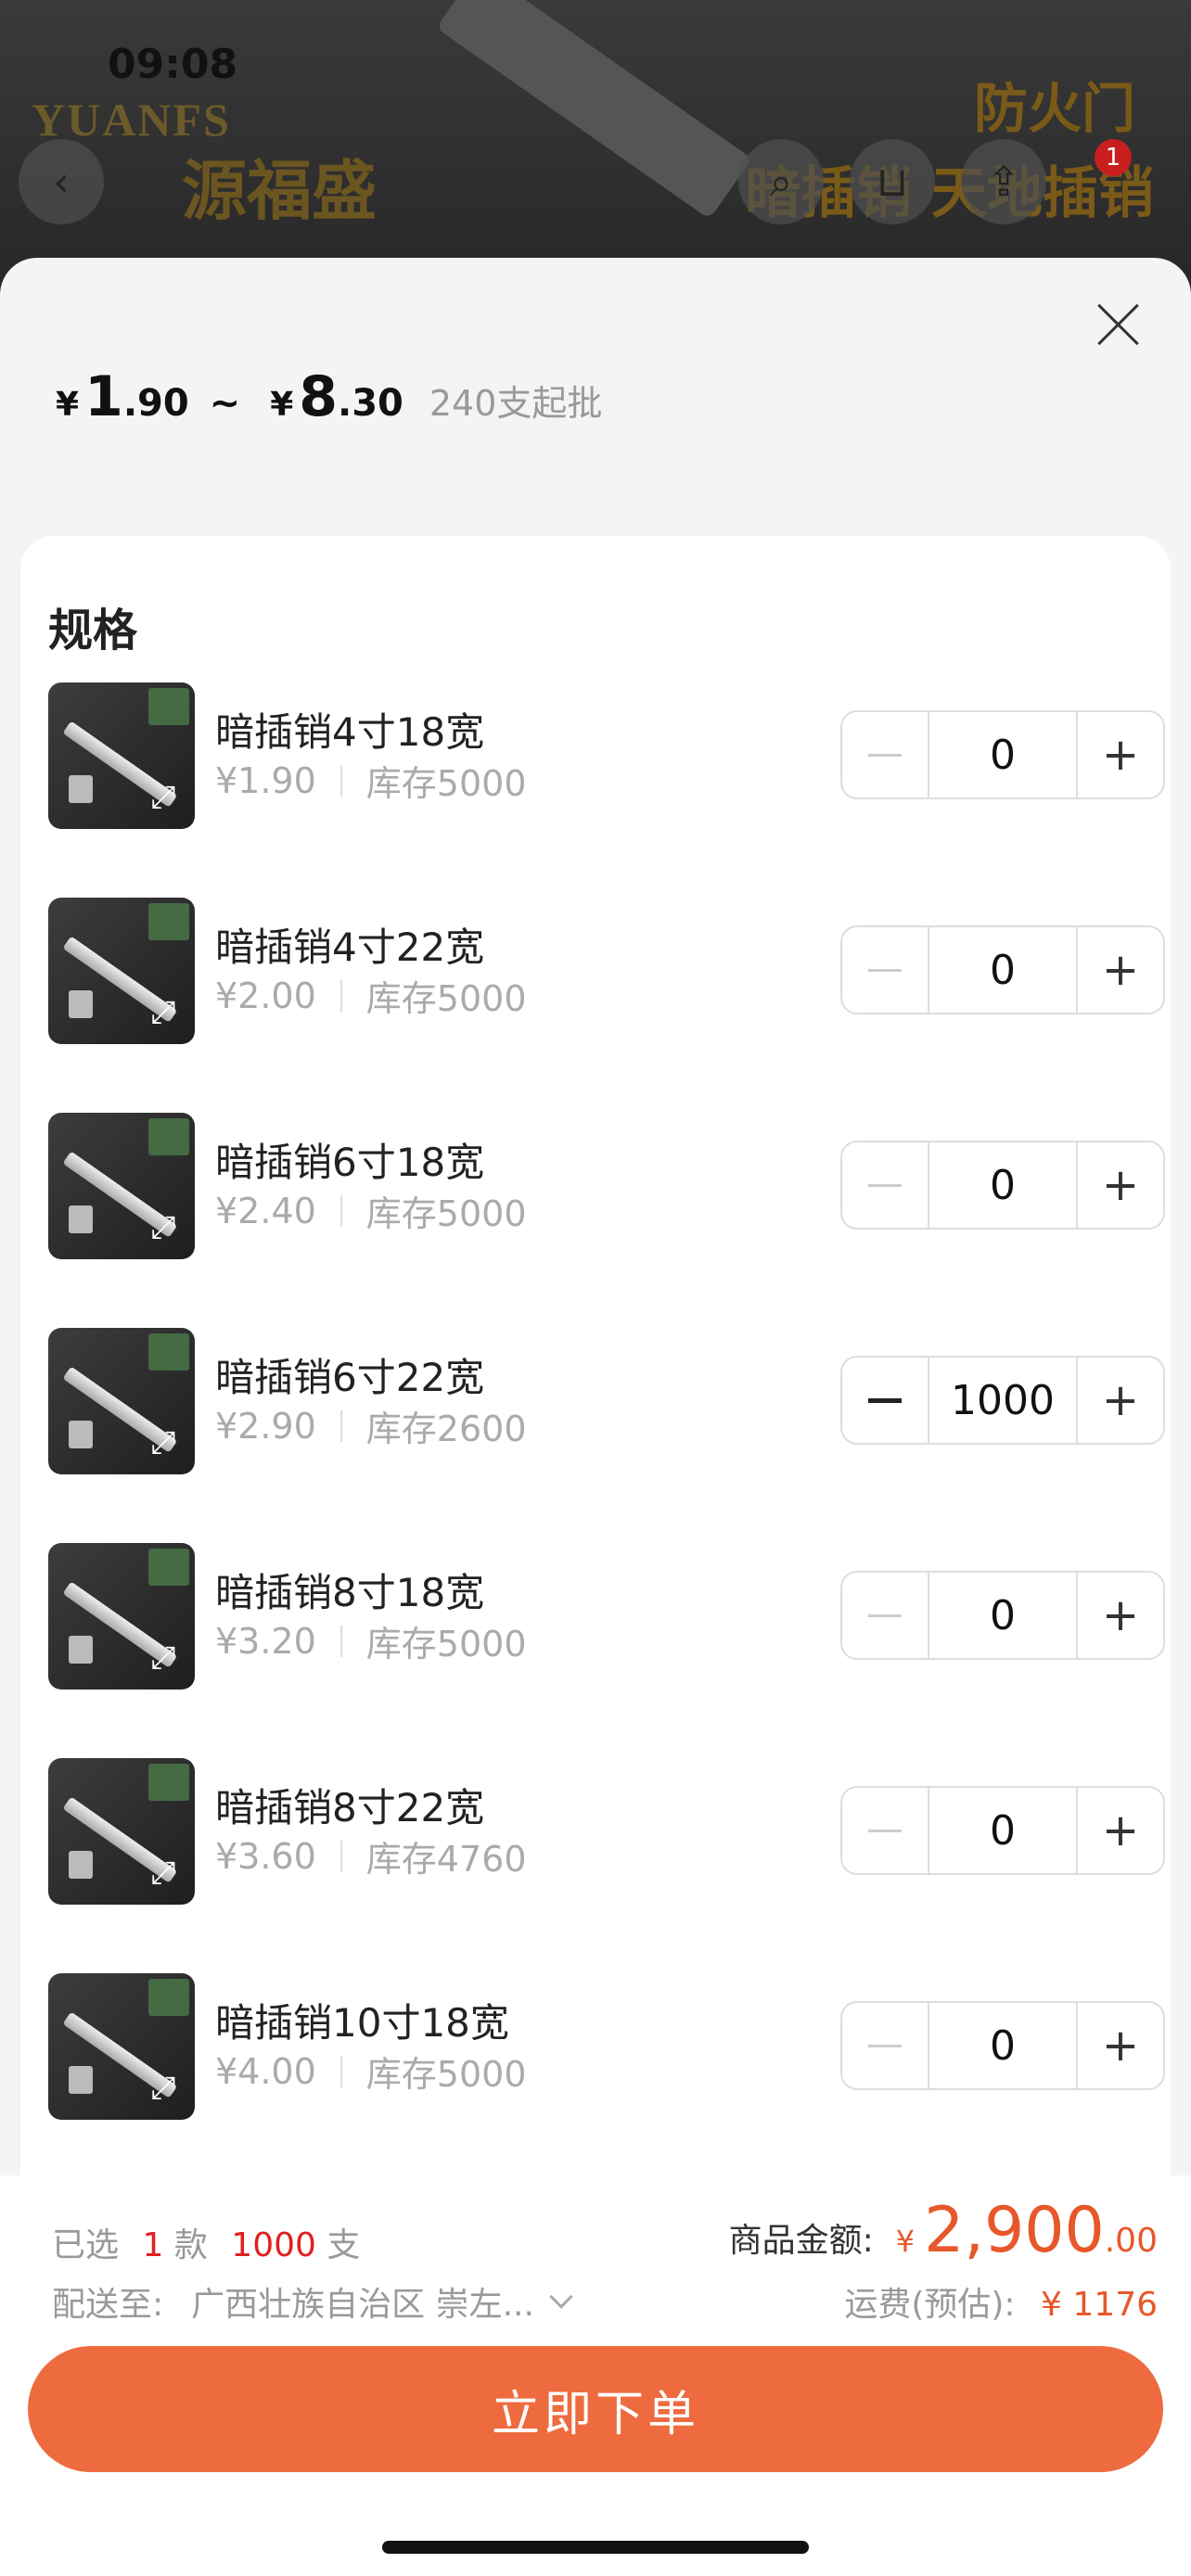  I want to click on amount-total: 商品金额: ¥ 2,900 .00, so click(944, 2231).